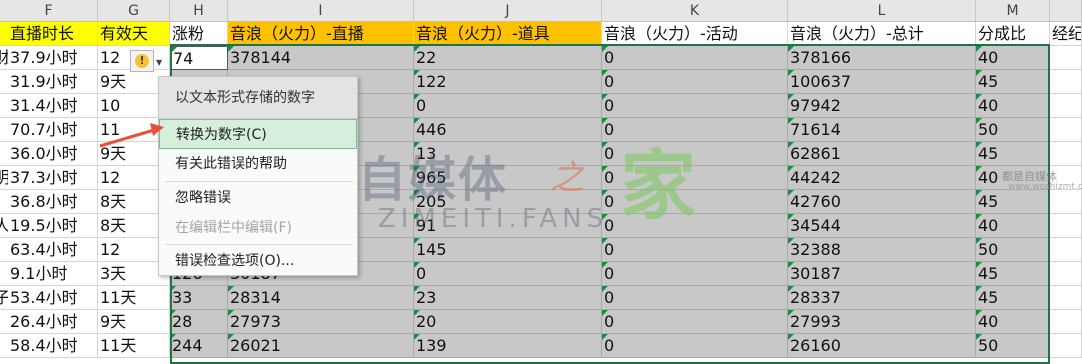  What do you see at coordinates (508, 202) in the screenshot?
I see `cell-J: 205` at bounding box center [508, 202].